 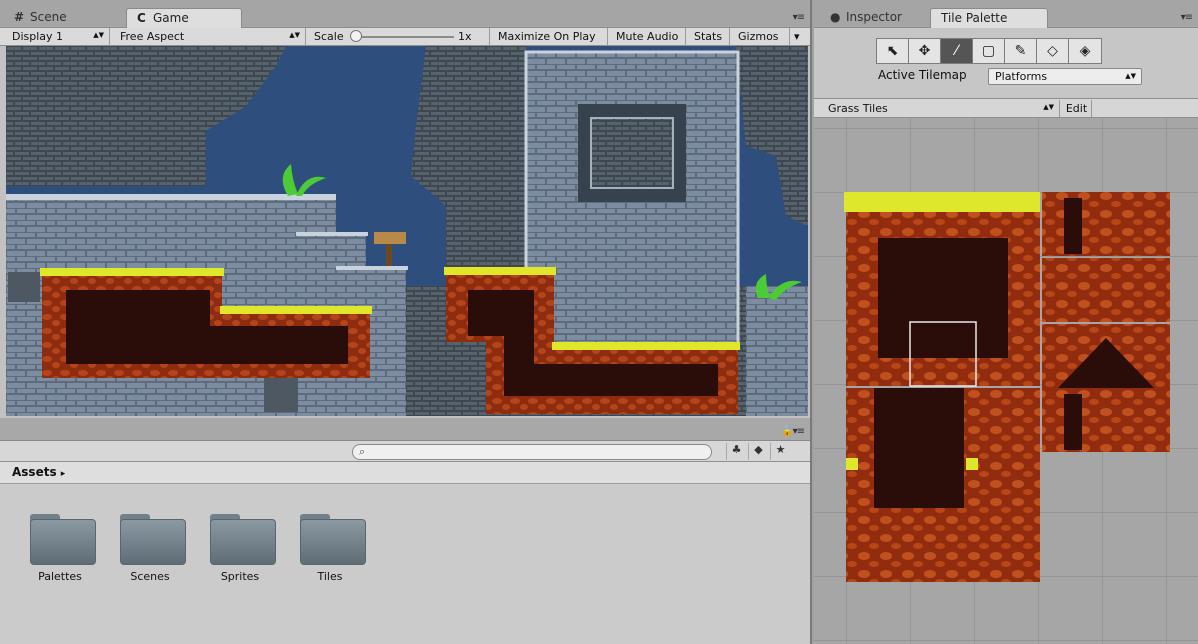 I want to click on breadcrumb-arrow-icon: ▸, so click(x=63, y=474).